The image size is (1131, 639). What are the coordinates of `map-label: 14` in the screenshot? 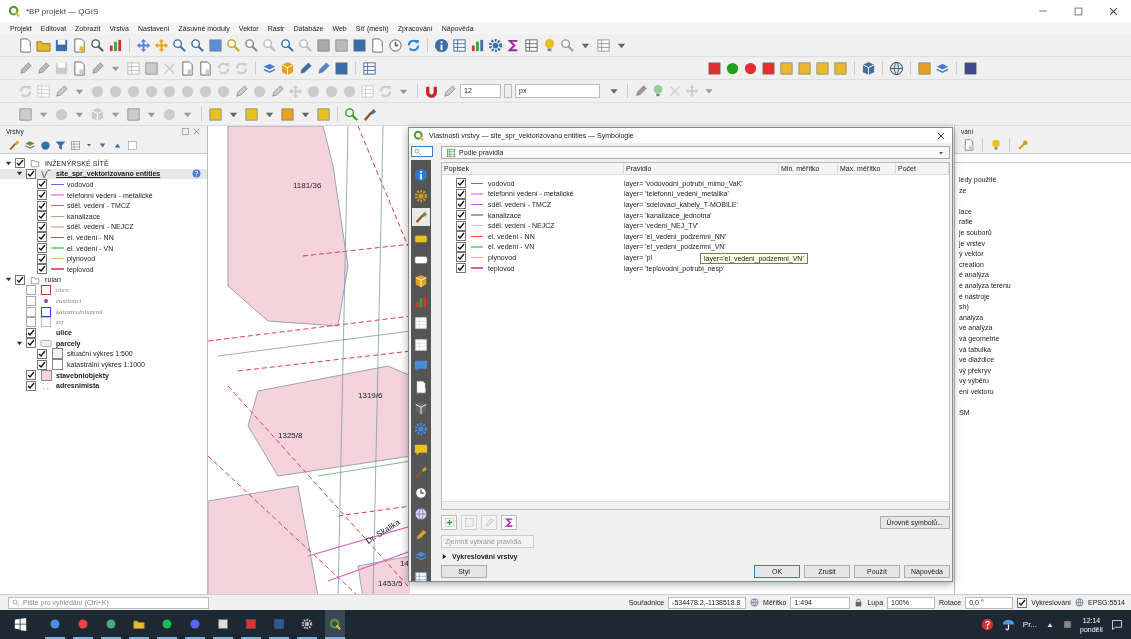 It's located at (404, 563).